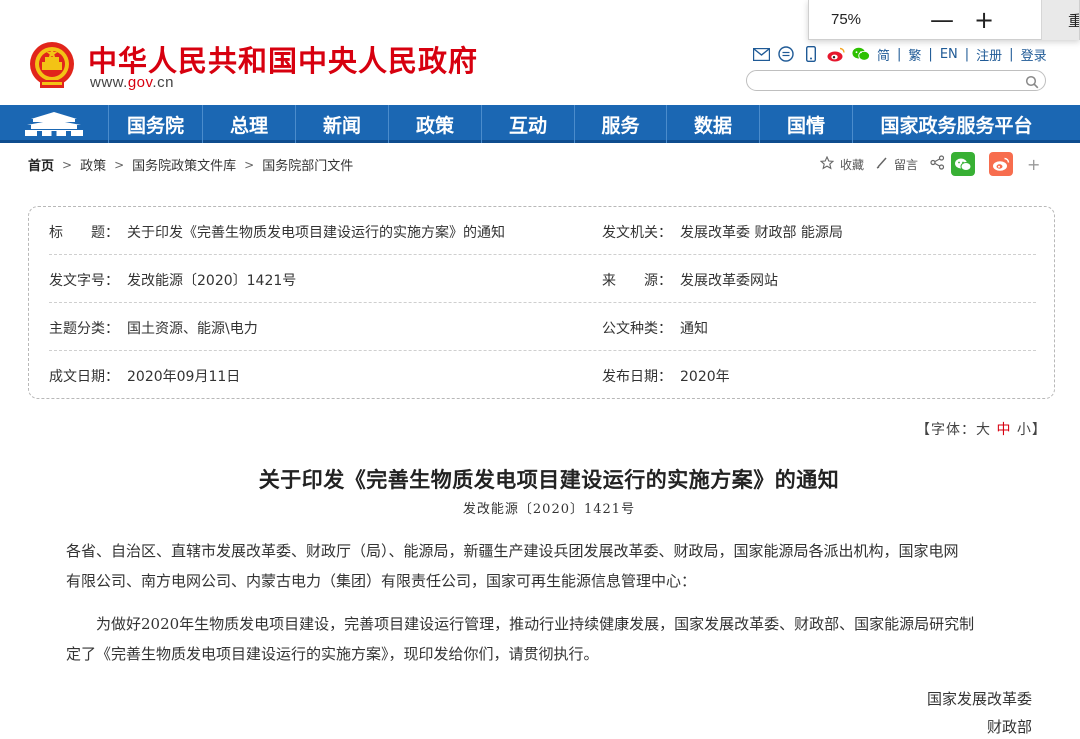 The height and width of the screenshot is (739, 1080). Describe the element at coordinates (949, 54) in the screenshot. I see `link-english: EN` at that location.